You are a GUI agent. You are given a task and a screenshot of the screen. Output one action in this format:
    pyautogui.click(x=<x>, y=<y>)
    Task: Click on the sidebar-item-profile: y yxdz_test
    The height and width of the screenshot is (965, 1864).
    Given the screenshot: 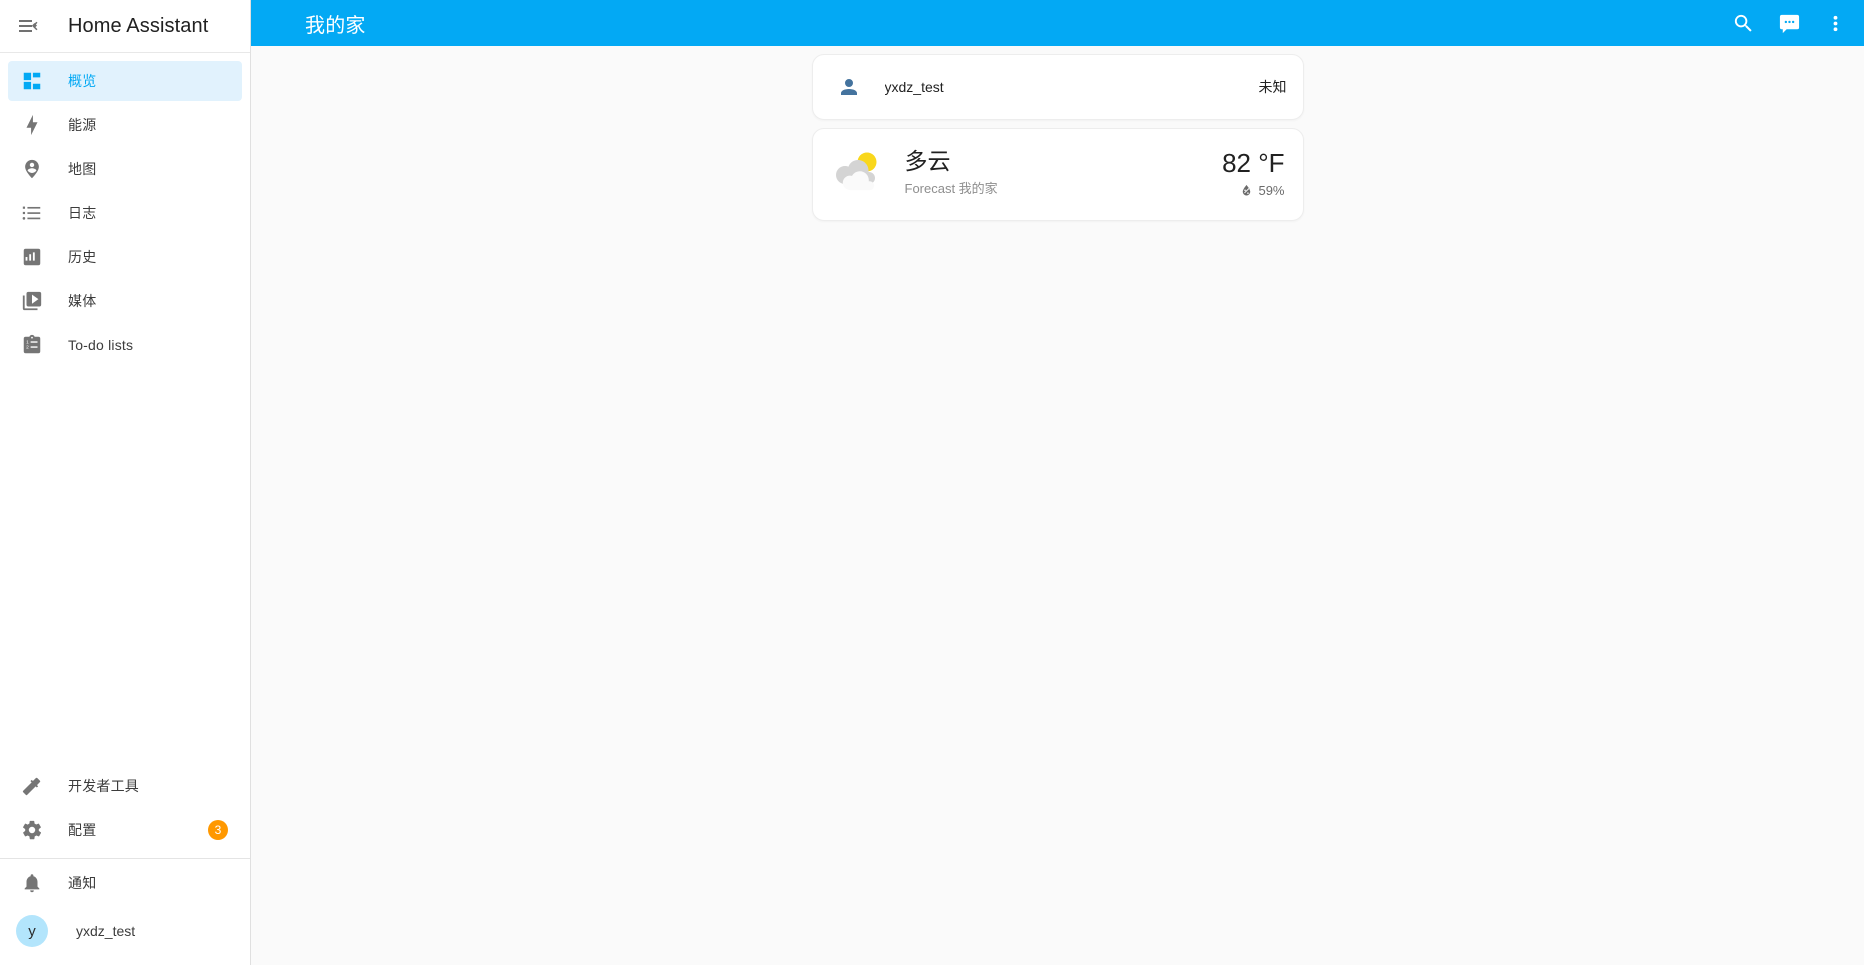 What is the action you would take?
    pyautogui.click(x=125, y=931)
    